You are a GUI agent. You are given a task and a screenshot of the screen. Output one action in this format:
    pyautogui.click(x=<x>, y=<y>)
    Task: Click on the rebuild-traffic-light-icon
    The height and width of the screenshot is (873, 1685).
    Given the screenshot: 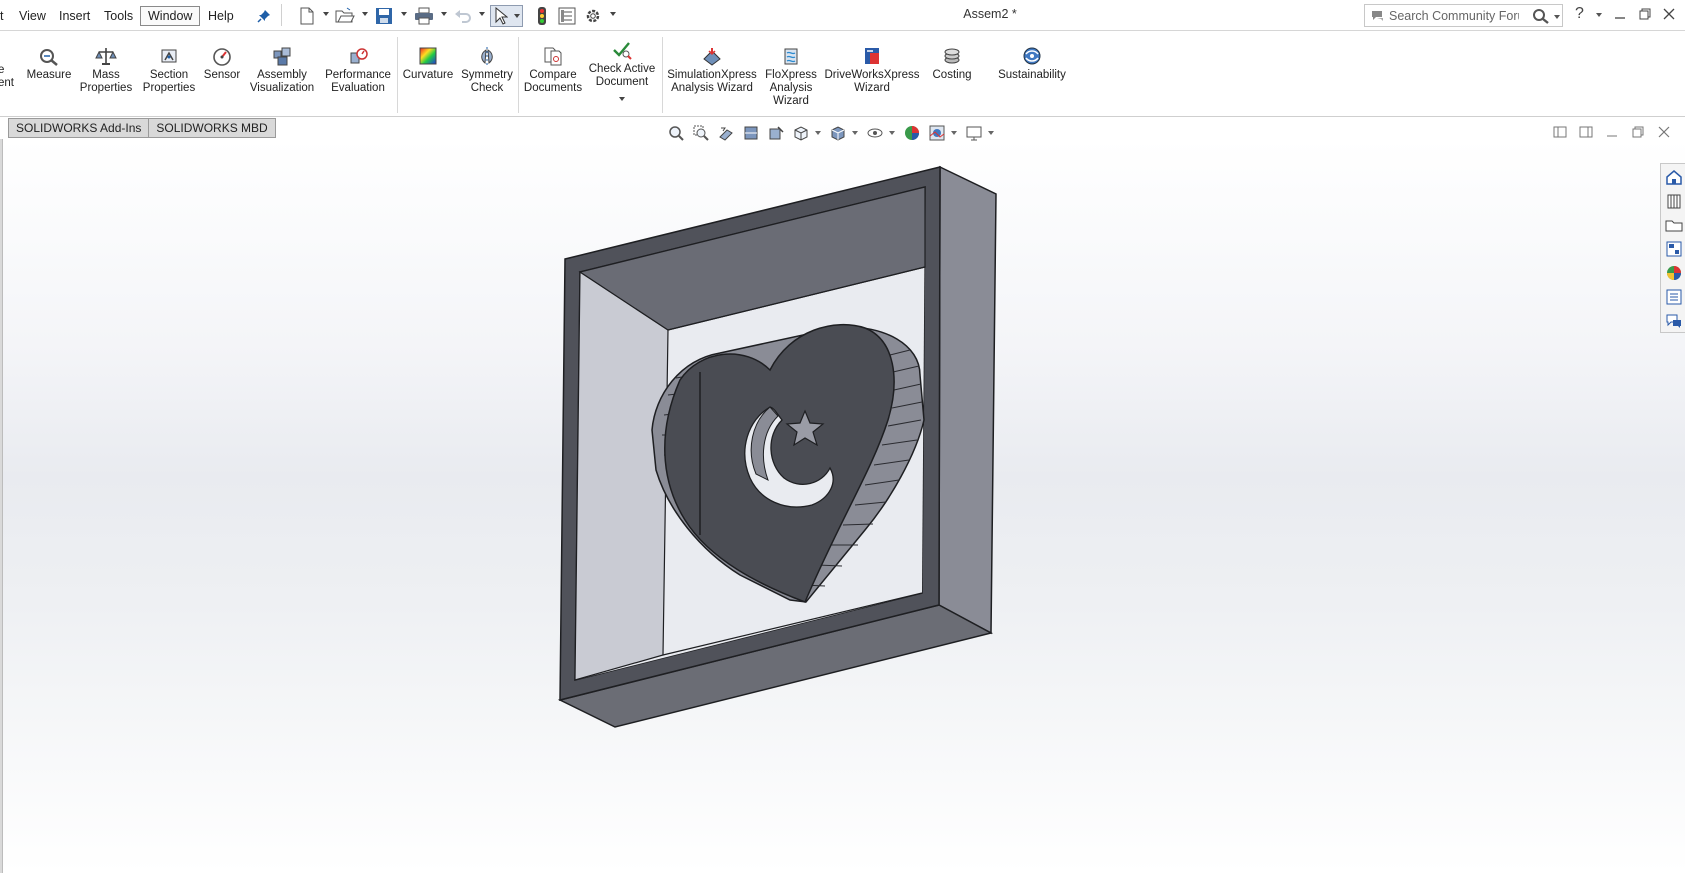 What is the action you would take?
    pyautogui.click(x=542, y=16)
    